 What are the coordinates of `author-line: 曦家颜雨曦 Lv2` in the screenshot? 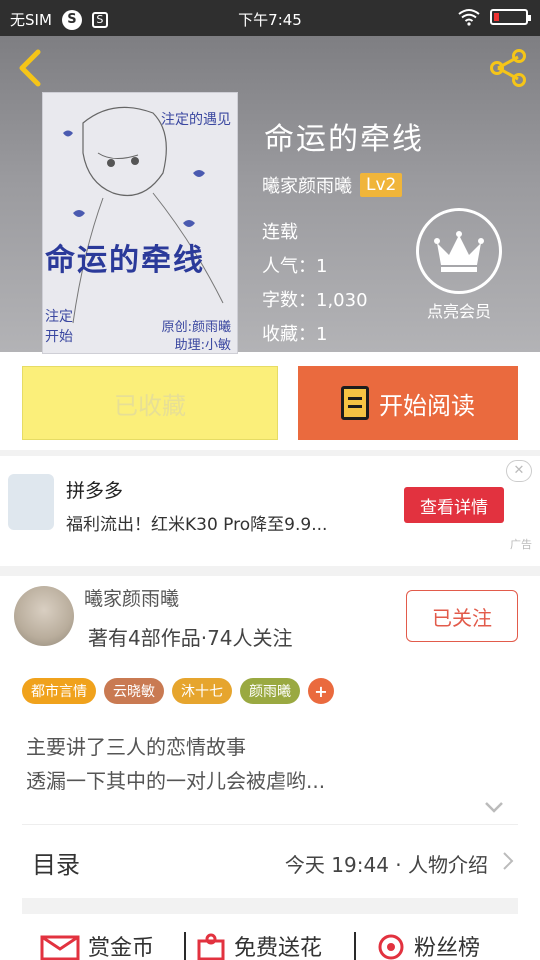 It's located at (332, 185).